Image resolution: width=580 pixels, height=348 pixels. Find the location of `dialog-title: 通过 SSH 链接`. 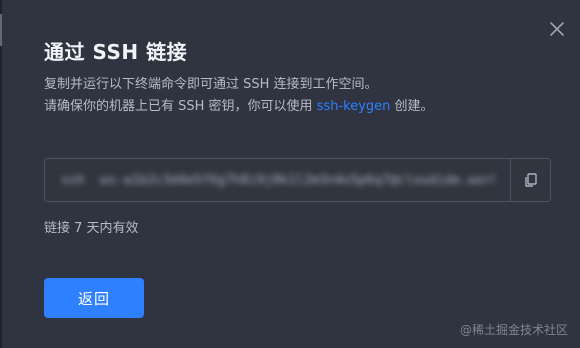

dialog-title: 通过 SSH 链接 is located at coordinates (116, 52).